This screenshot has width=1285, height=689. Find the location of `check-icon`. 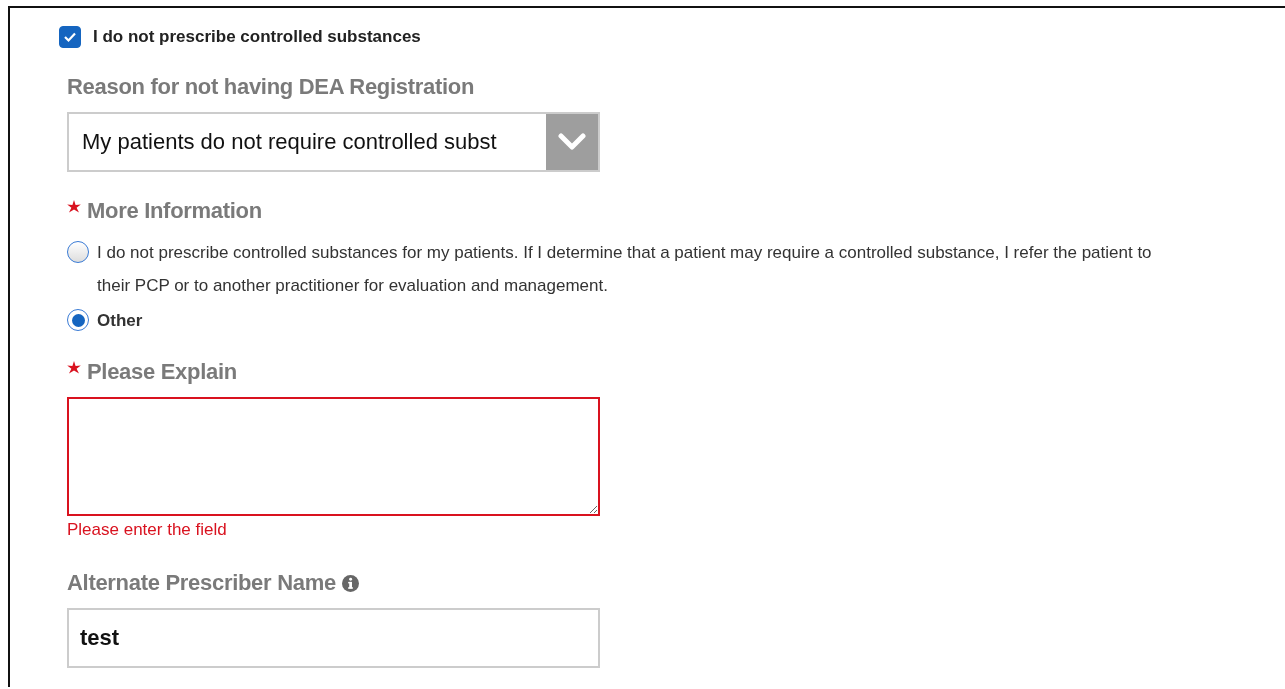

check-icon is located at coordinates (70, 37).